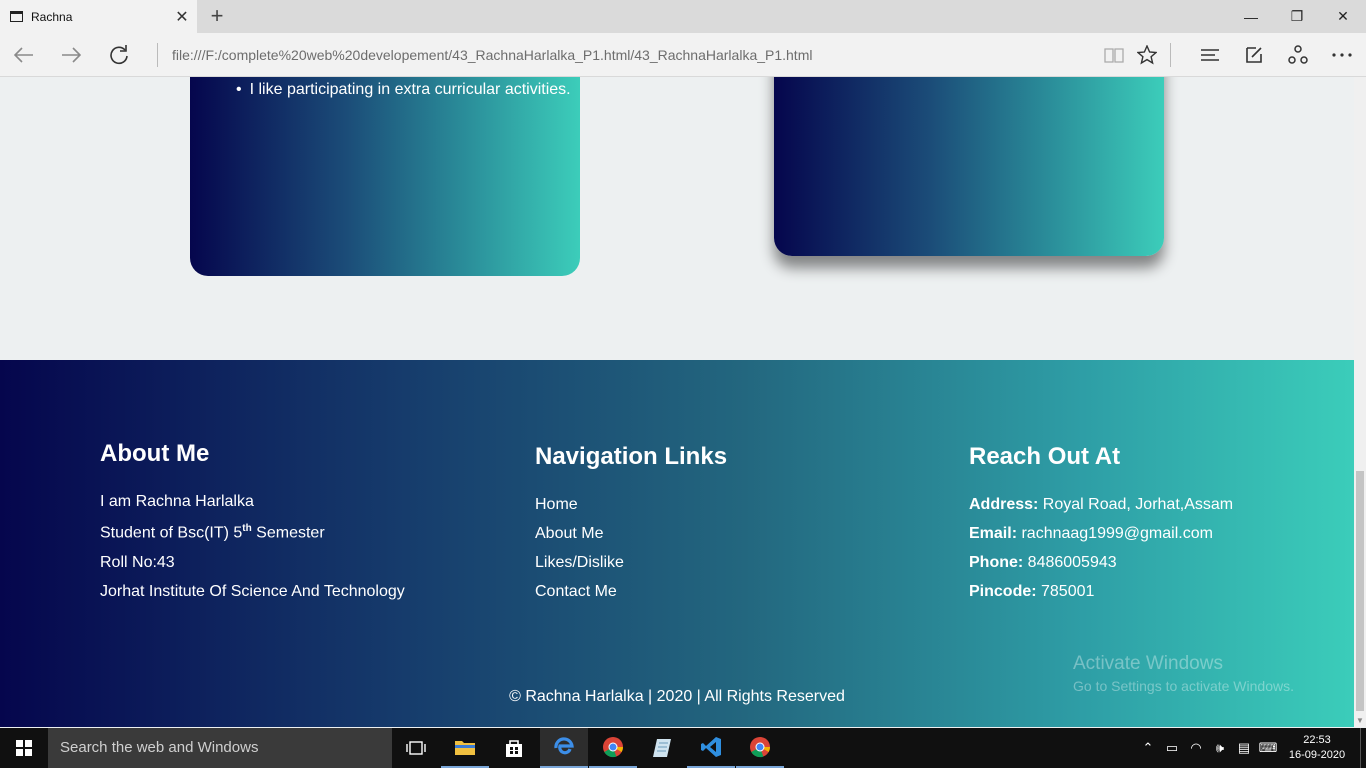  What do you see at coordinates (119, 55) in the screenshot?
I see `refresh-icon` at bounding box center [119, 55].